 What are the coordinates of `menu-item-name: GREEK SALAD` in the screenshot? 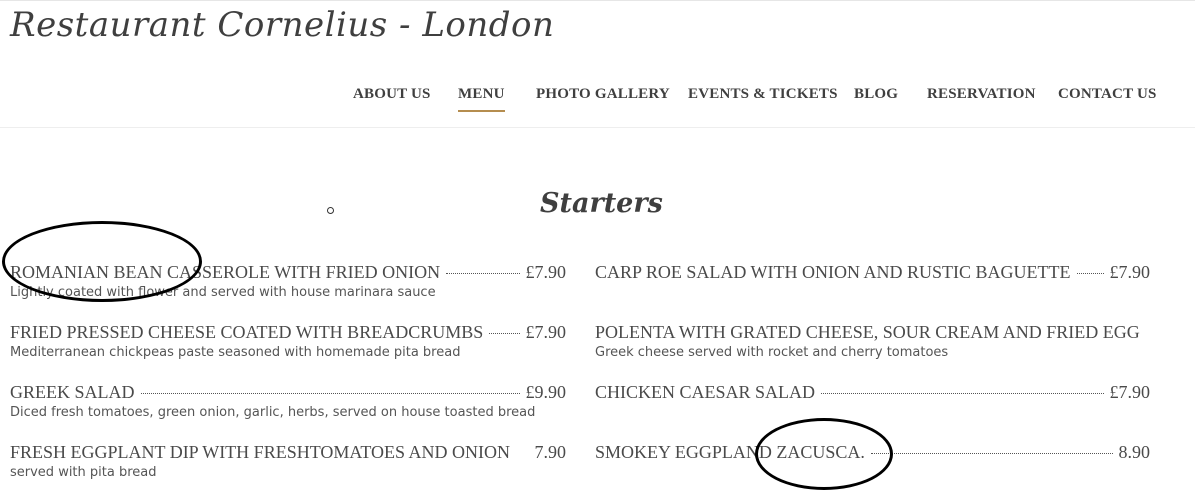 It's located at (72, 392).